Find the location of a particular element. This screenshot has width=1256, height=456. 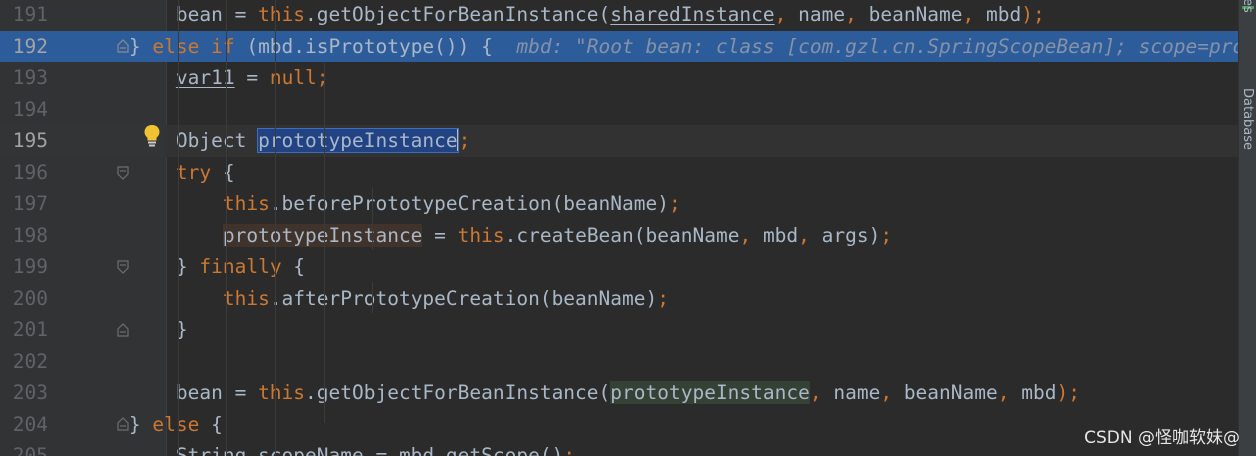

line-code: var11 = null; is located at coordinates (182, 78).